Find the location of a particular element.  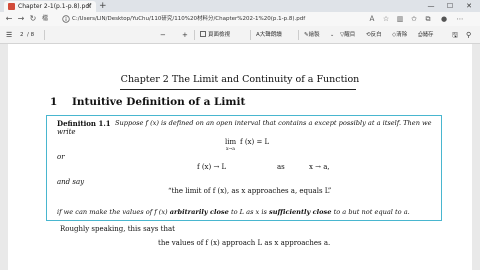

pdf-file-icon is located at coordinates (11, 6).